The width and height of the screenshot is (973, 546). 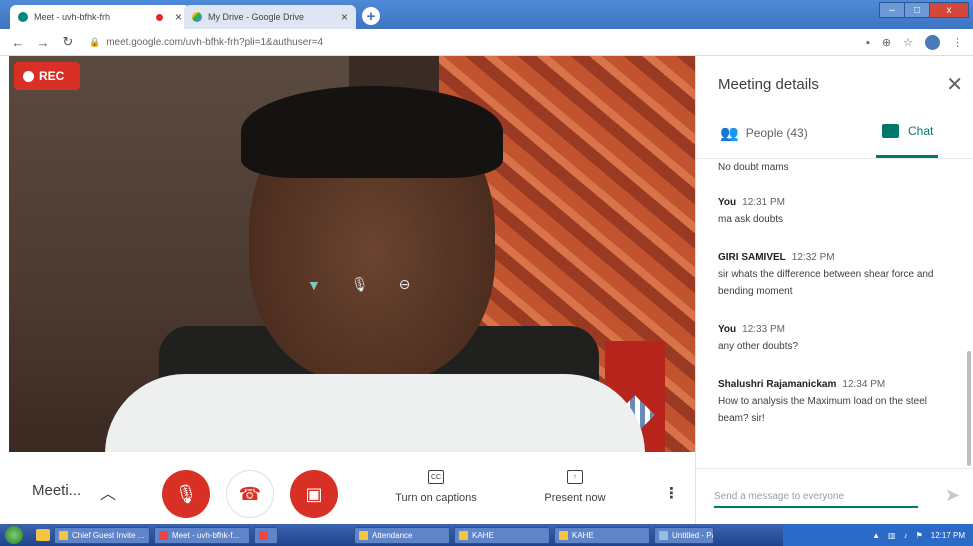 I want to click on captions-label: Turn on captions, so click(x=436, y=498).